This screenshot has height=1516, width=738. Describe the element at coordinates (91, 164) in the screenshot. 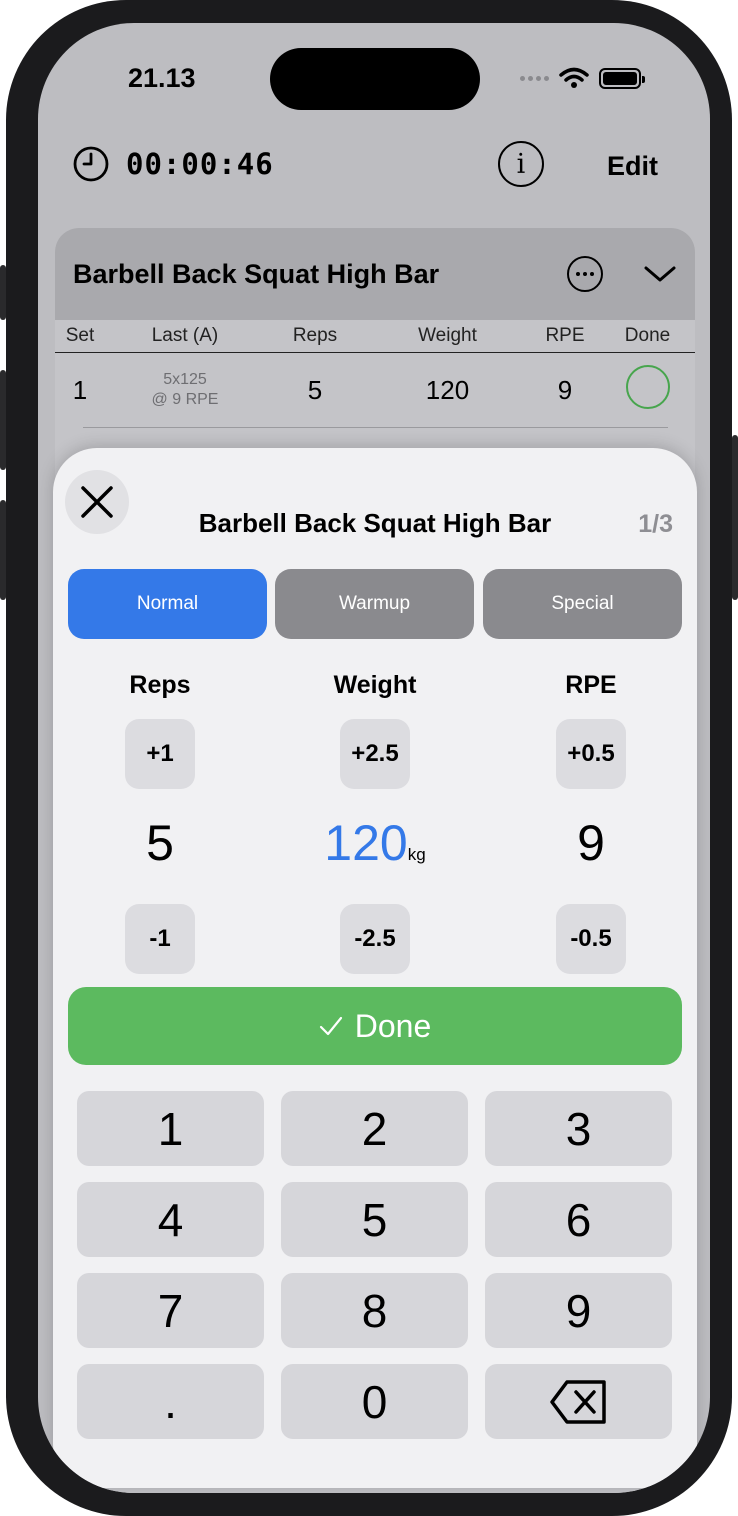

I see `clock-icon` at that location.